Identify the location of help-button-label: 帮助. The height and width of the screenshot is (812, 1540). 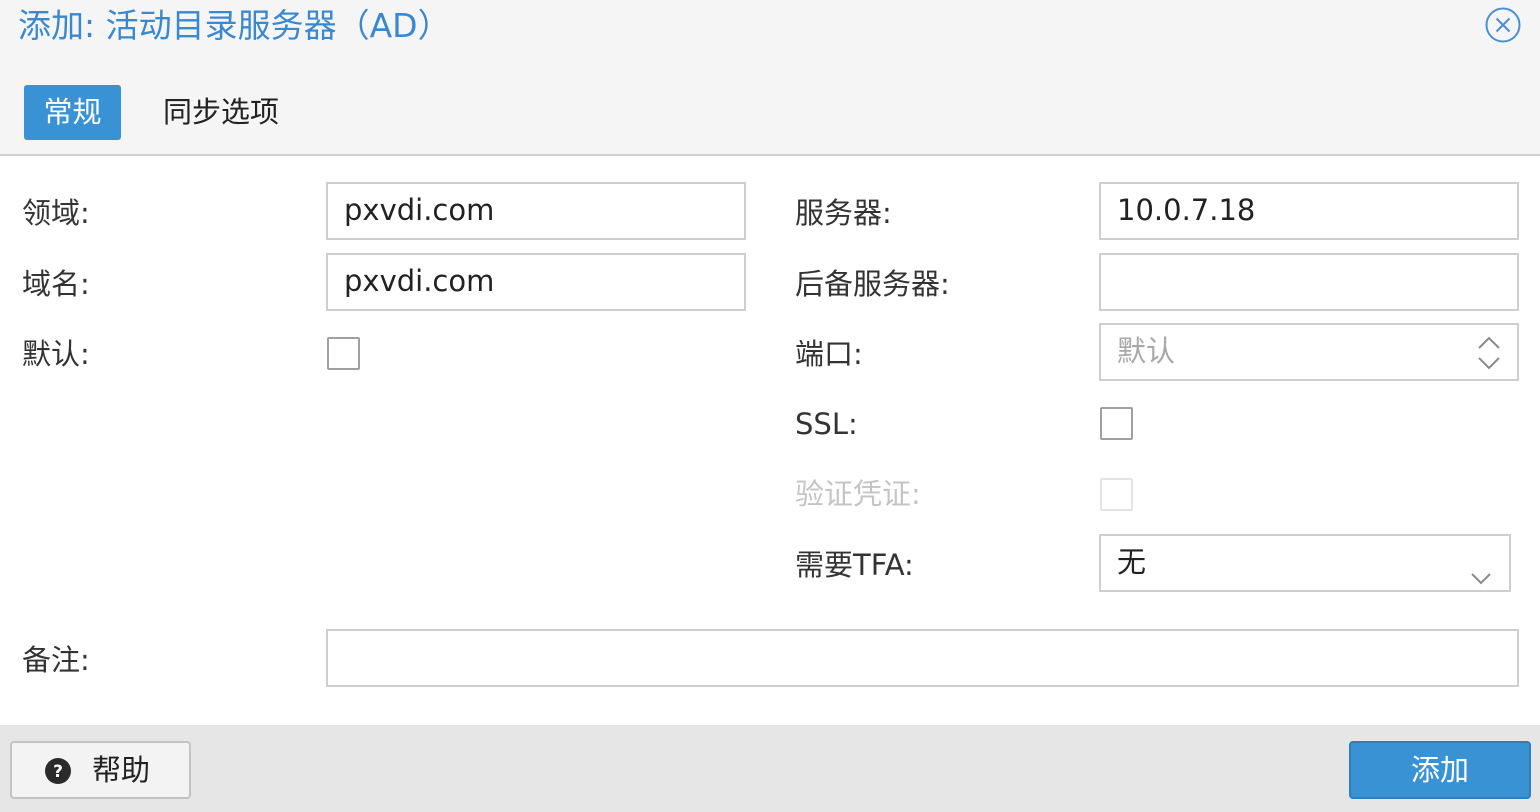
(121, 770).